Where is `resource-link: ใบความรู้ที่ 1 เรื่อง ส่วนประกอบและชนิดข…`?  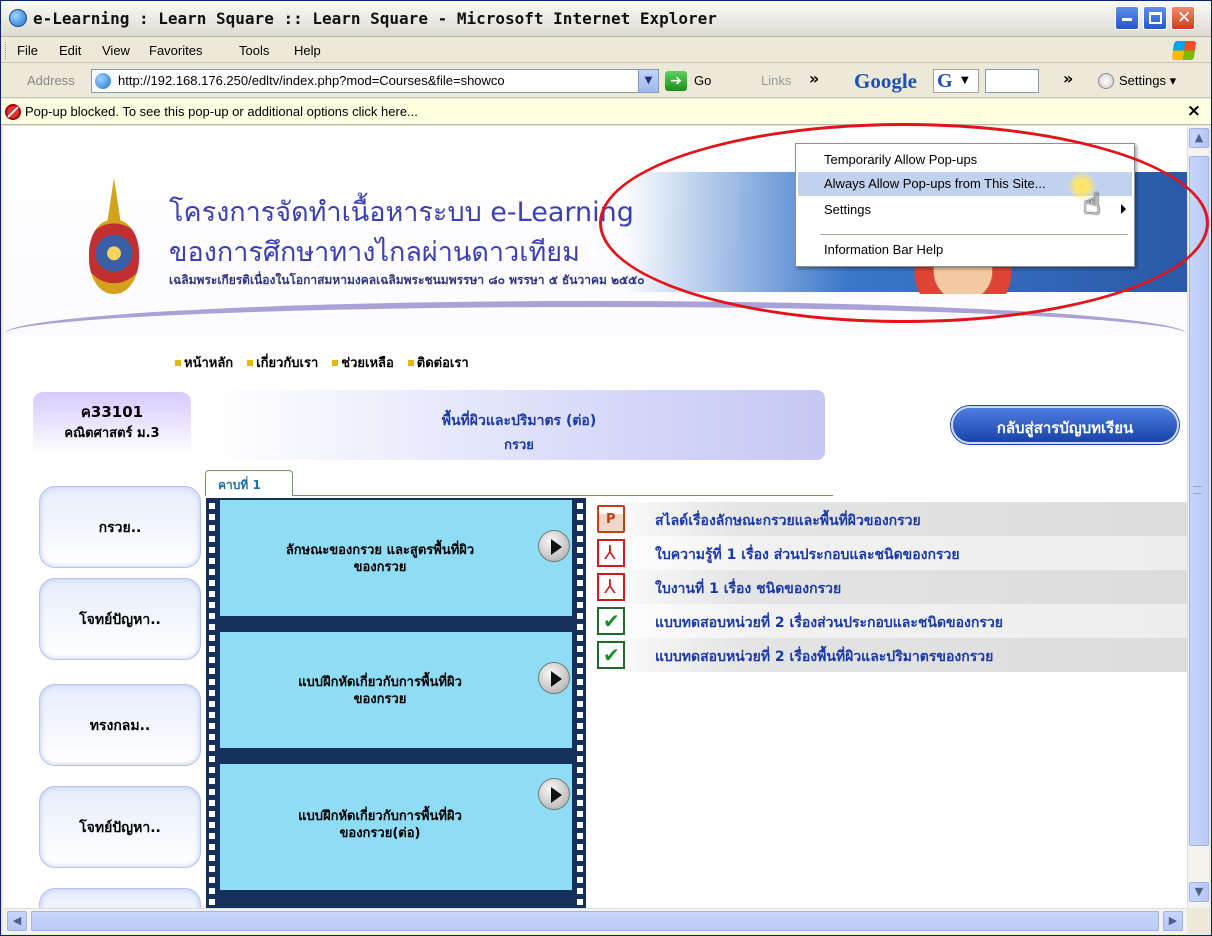
resource-link: ใบความรู้ที่ 1 เรื่อง ส่วนประกอบและชนิดข… is located at coordinates (807, 555).